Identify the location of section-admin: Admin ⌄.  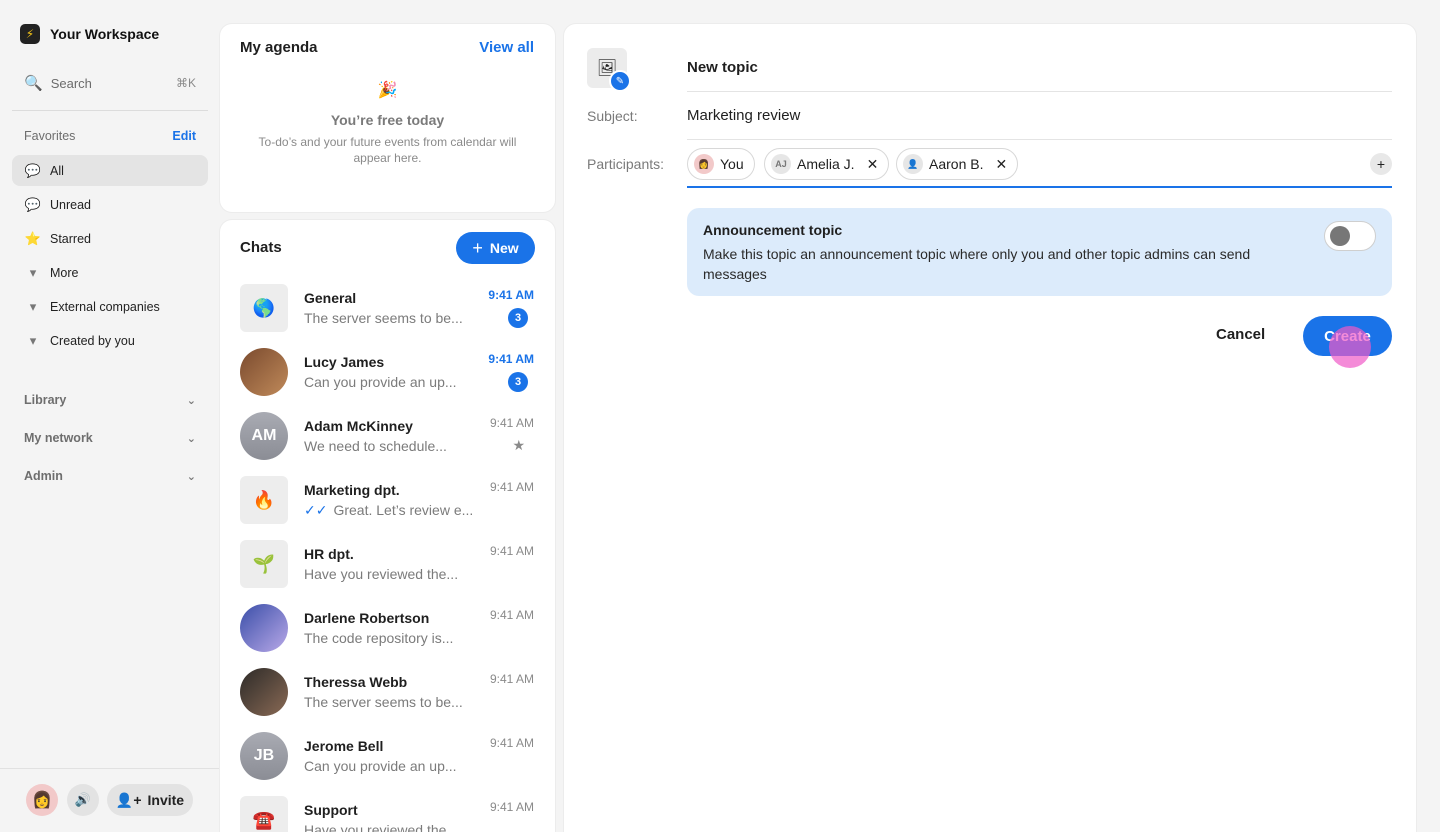
(110, 476).